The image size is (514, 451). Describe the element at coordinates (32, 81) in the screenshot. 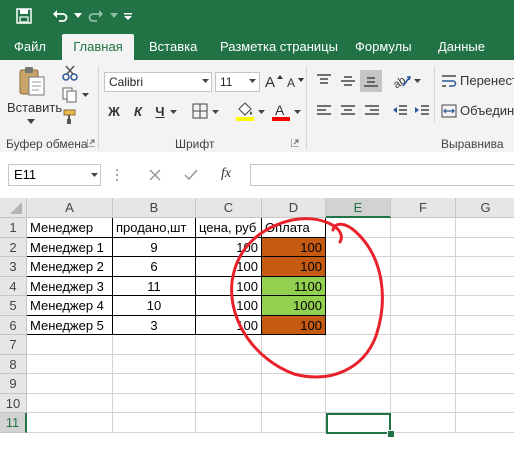

I see `paste-icon` at that location.